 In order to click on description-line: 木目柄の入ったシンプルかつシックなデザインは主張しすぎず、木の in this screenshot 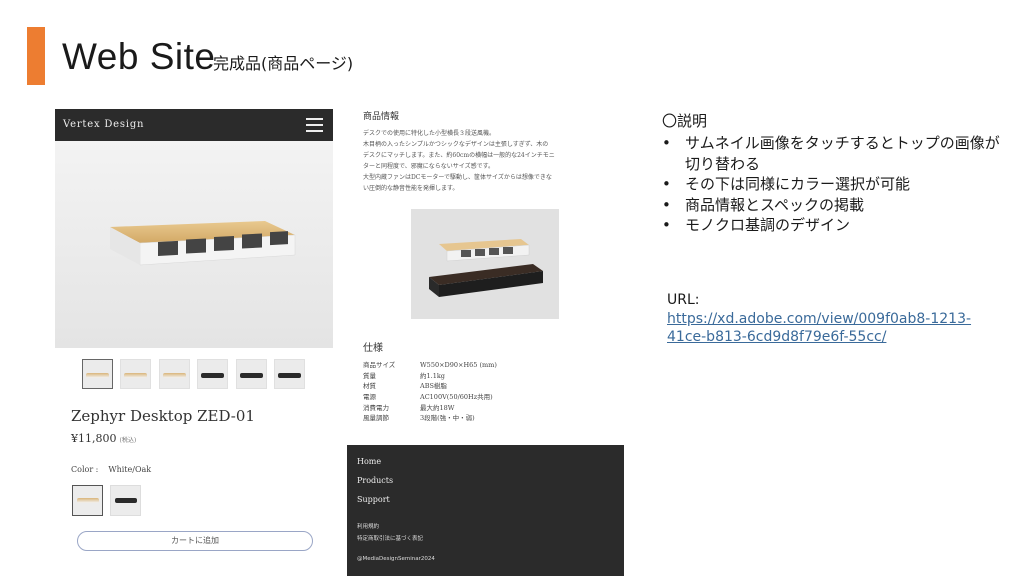, I will do `click(456, 144)`.